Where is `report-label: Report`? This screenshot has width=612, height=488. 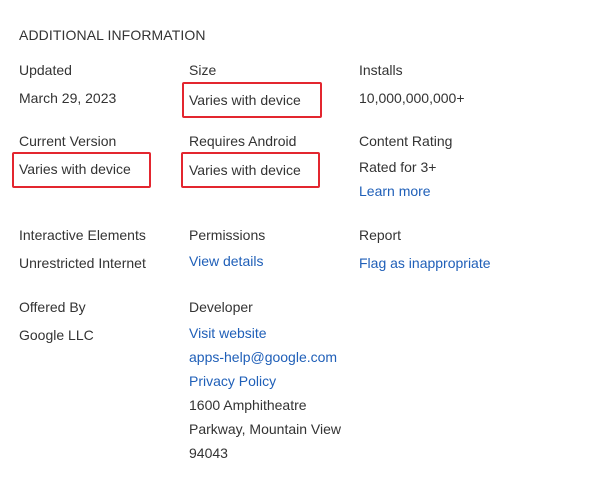
report-label: Report is located at coordinates (380, 235).